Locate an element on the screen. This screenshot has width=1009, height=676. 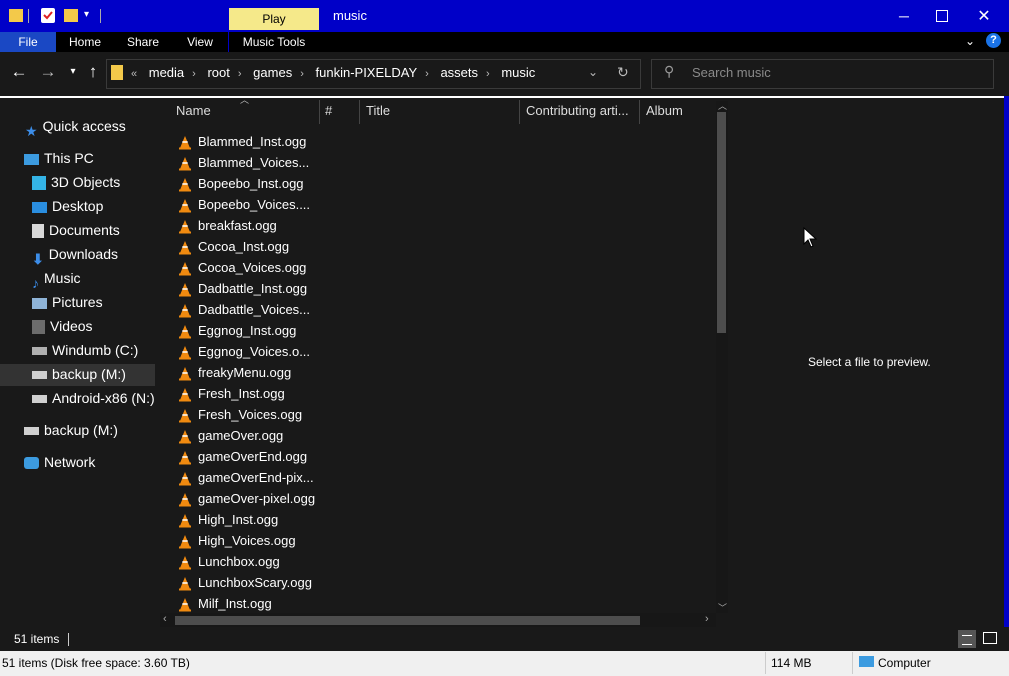
folder-icon is located at coordinates (16, 15).